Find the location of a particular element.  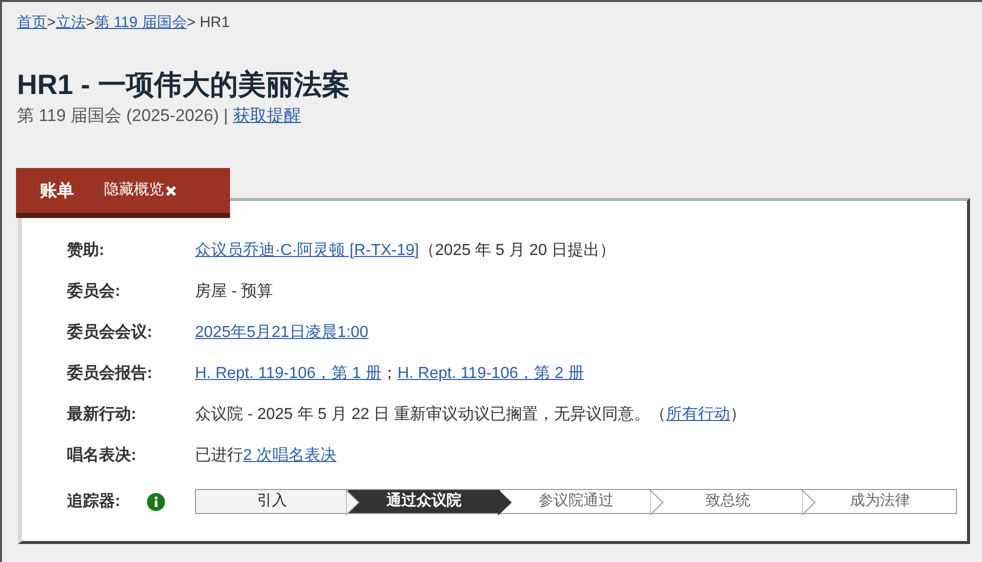

link: 2025年5月21日凌晨1:00 is located at coordinates (281, 333).